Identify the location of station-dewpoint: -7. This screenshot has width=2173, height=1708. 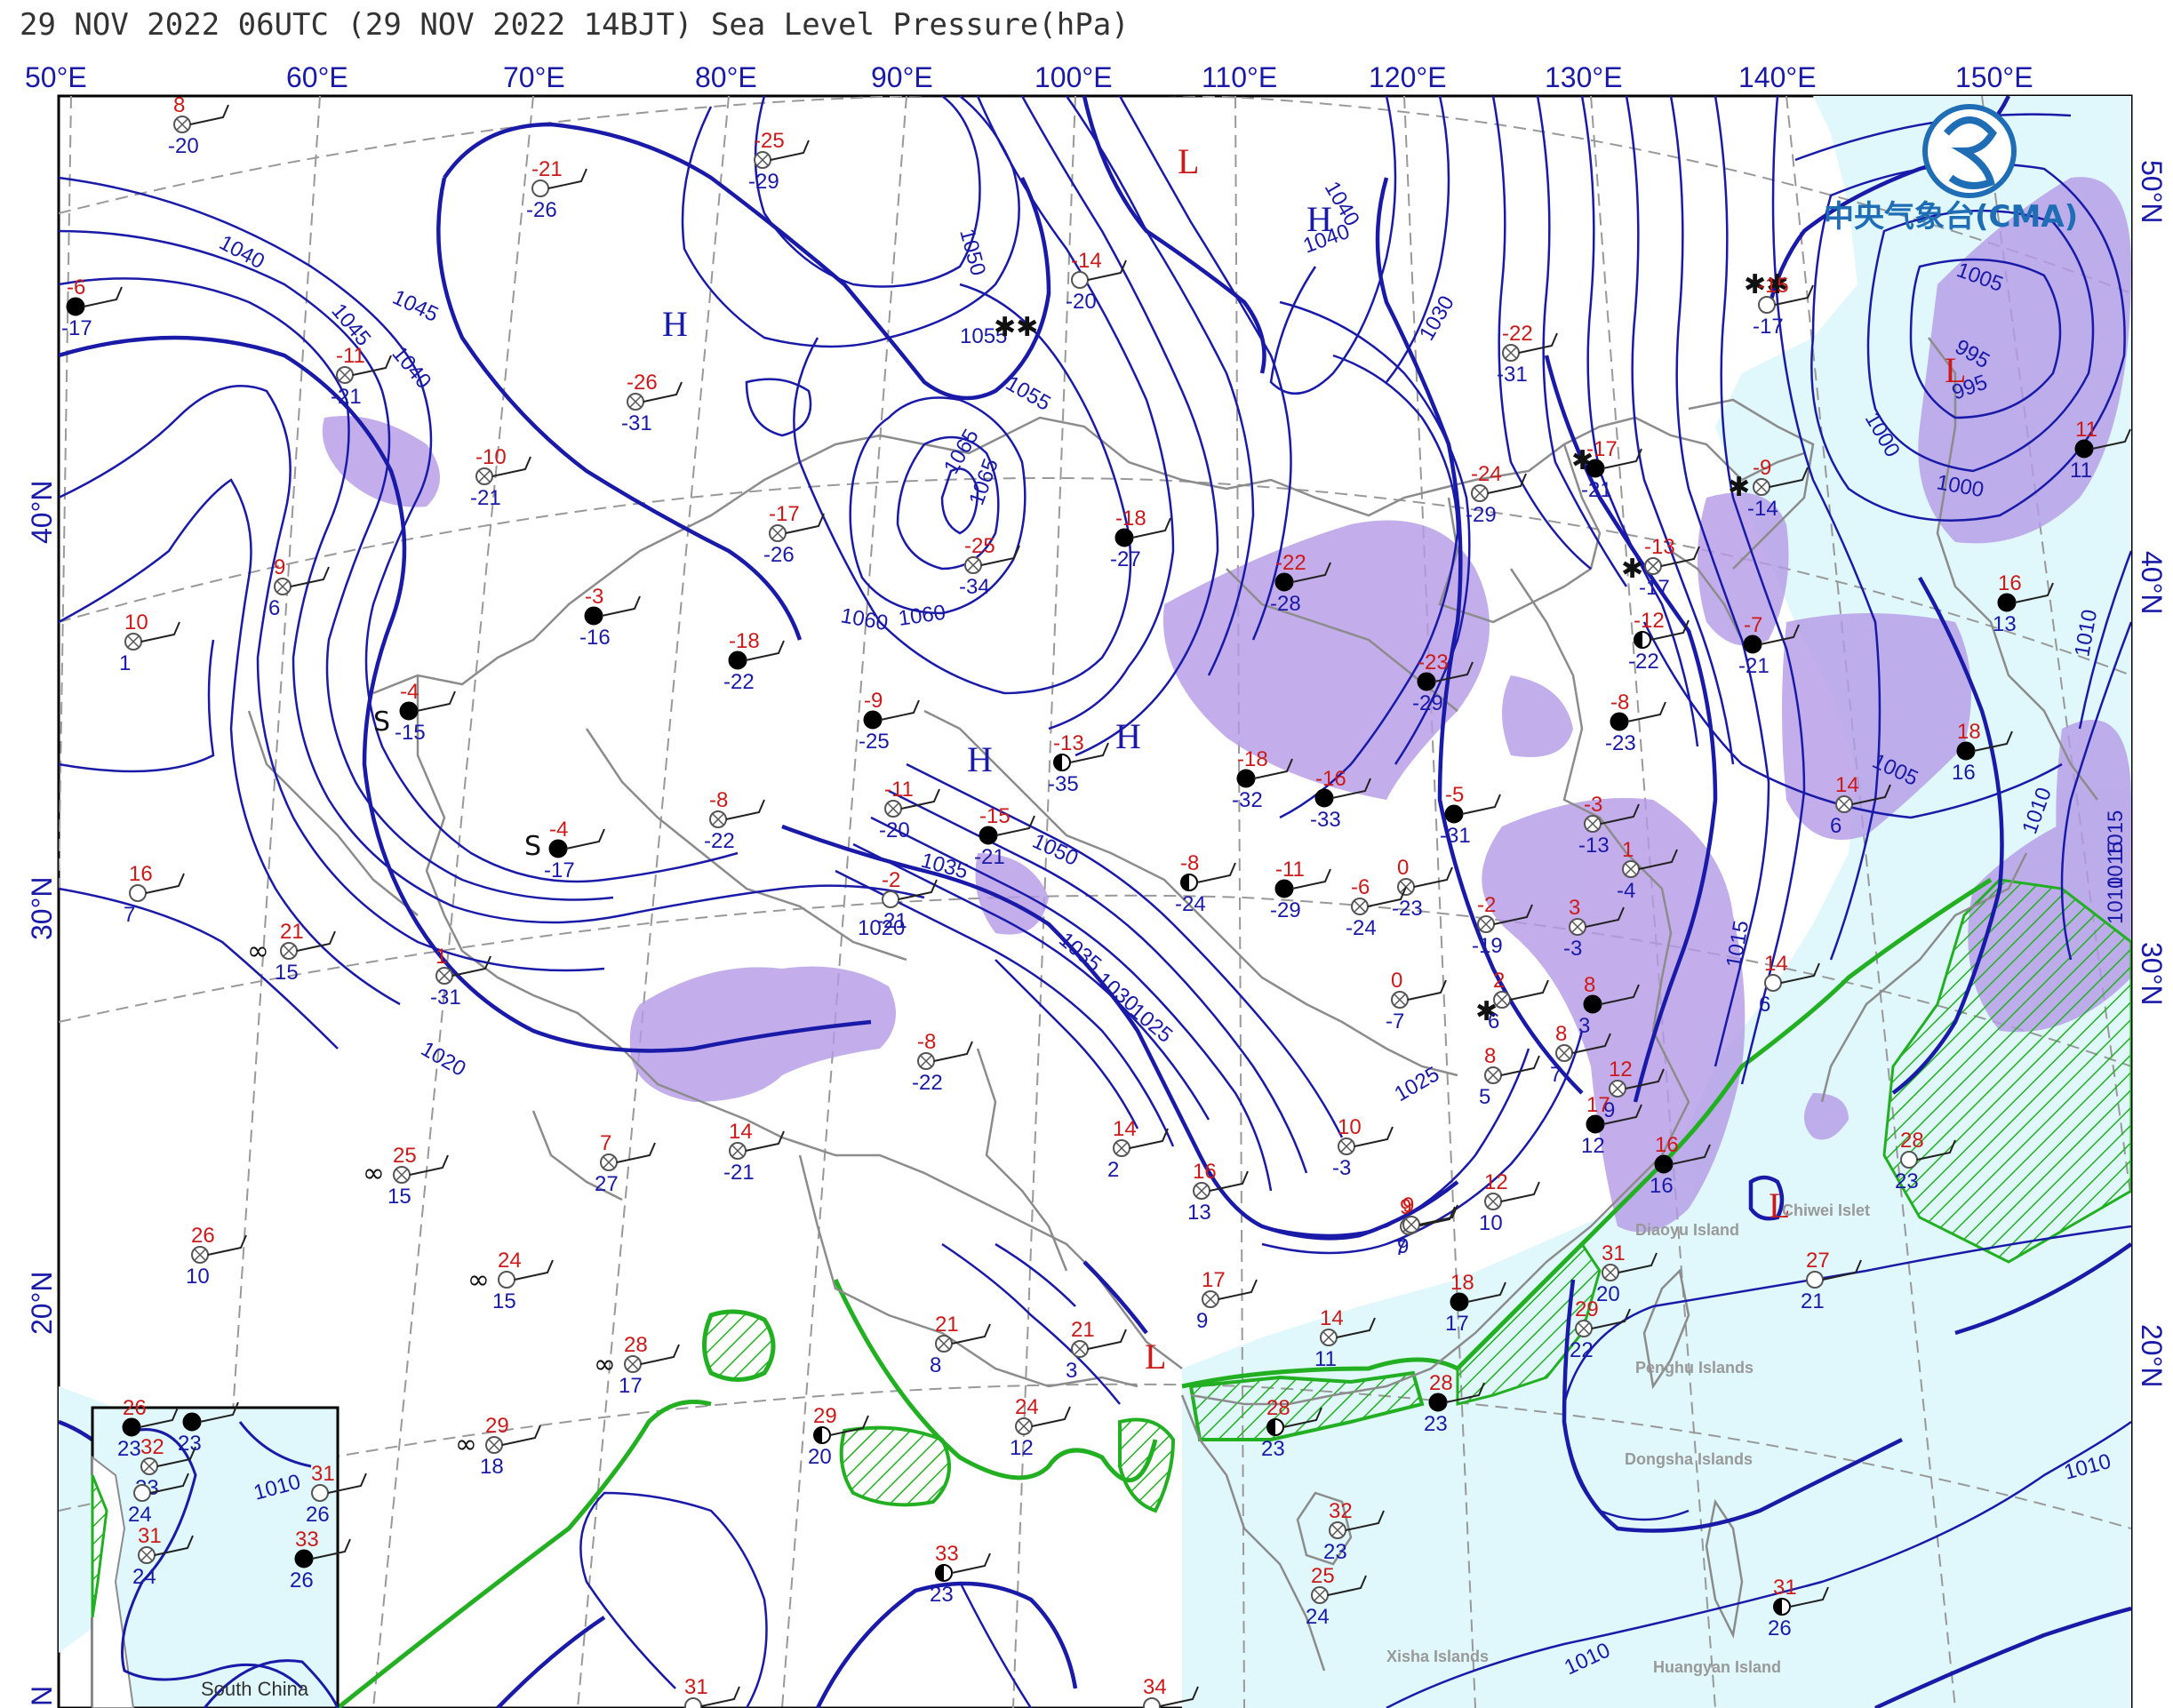
(1395, 1022).